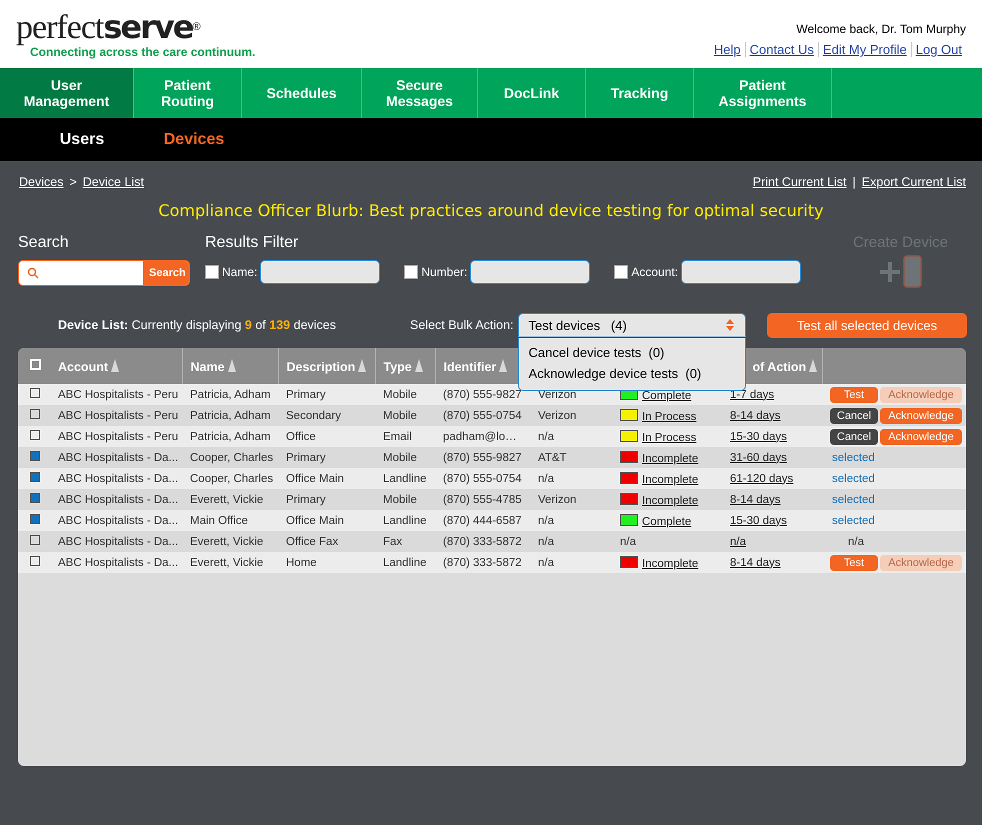 The width and height of the screenshot is (982, 825). Describe the element at coordinates (552, 458) in the screenshot. I see `table-cell: AT&T` at that location.